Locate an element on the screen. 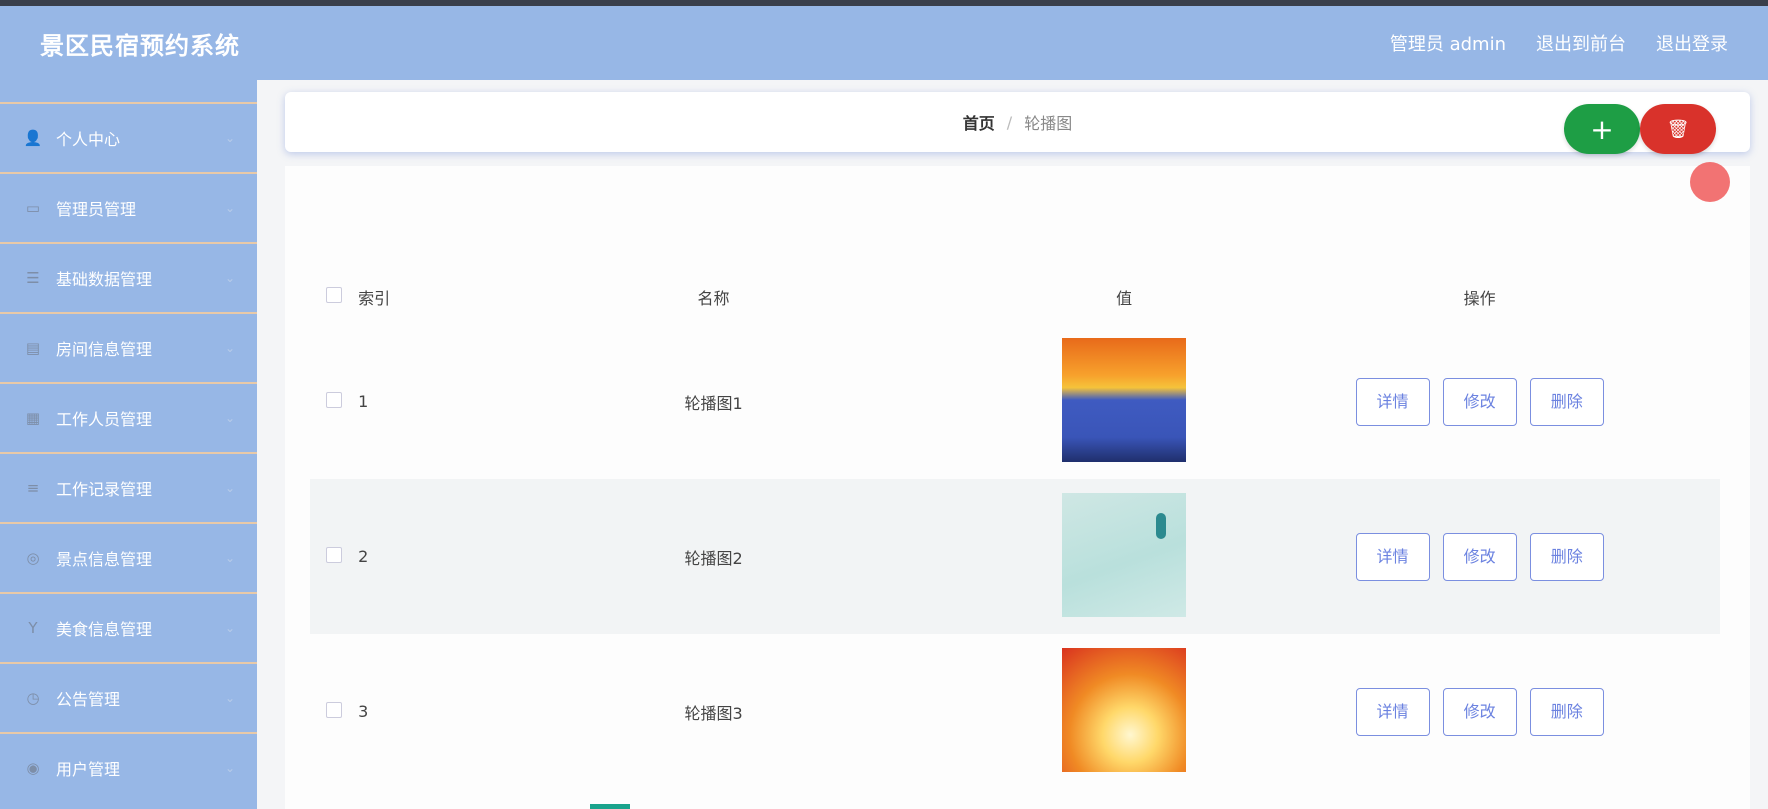 The width and height of the screenshot is (1768, 809). sidebar-item-label: 美食信息管理 is located at coordinates (104, 629).